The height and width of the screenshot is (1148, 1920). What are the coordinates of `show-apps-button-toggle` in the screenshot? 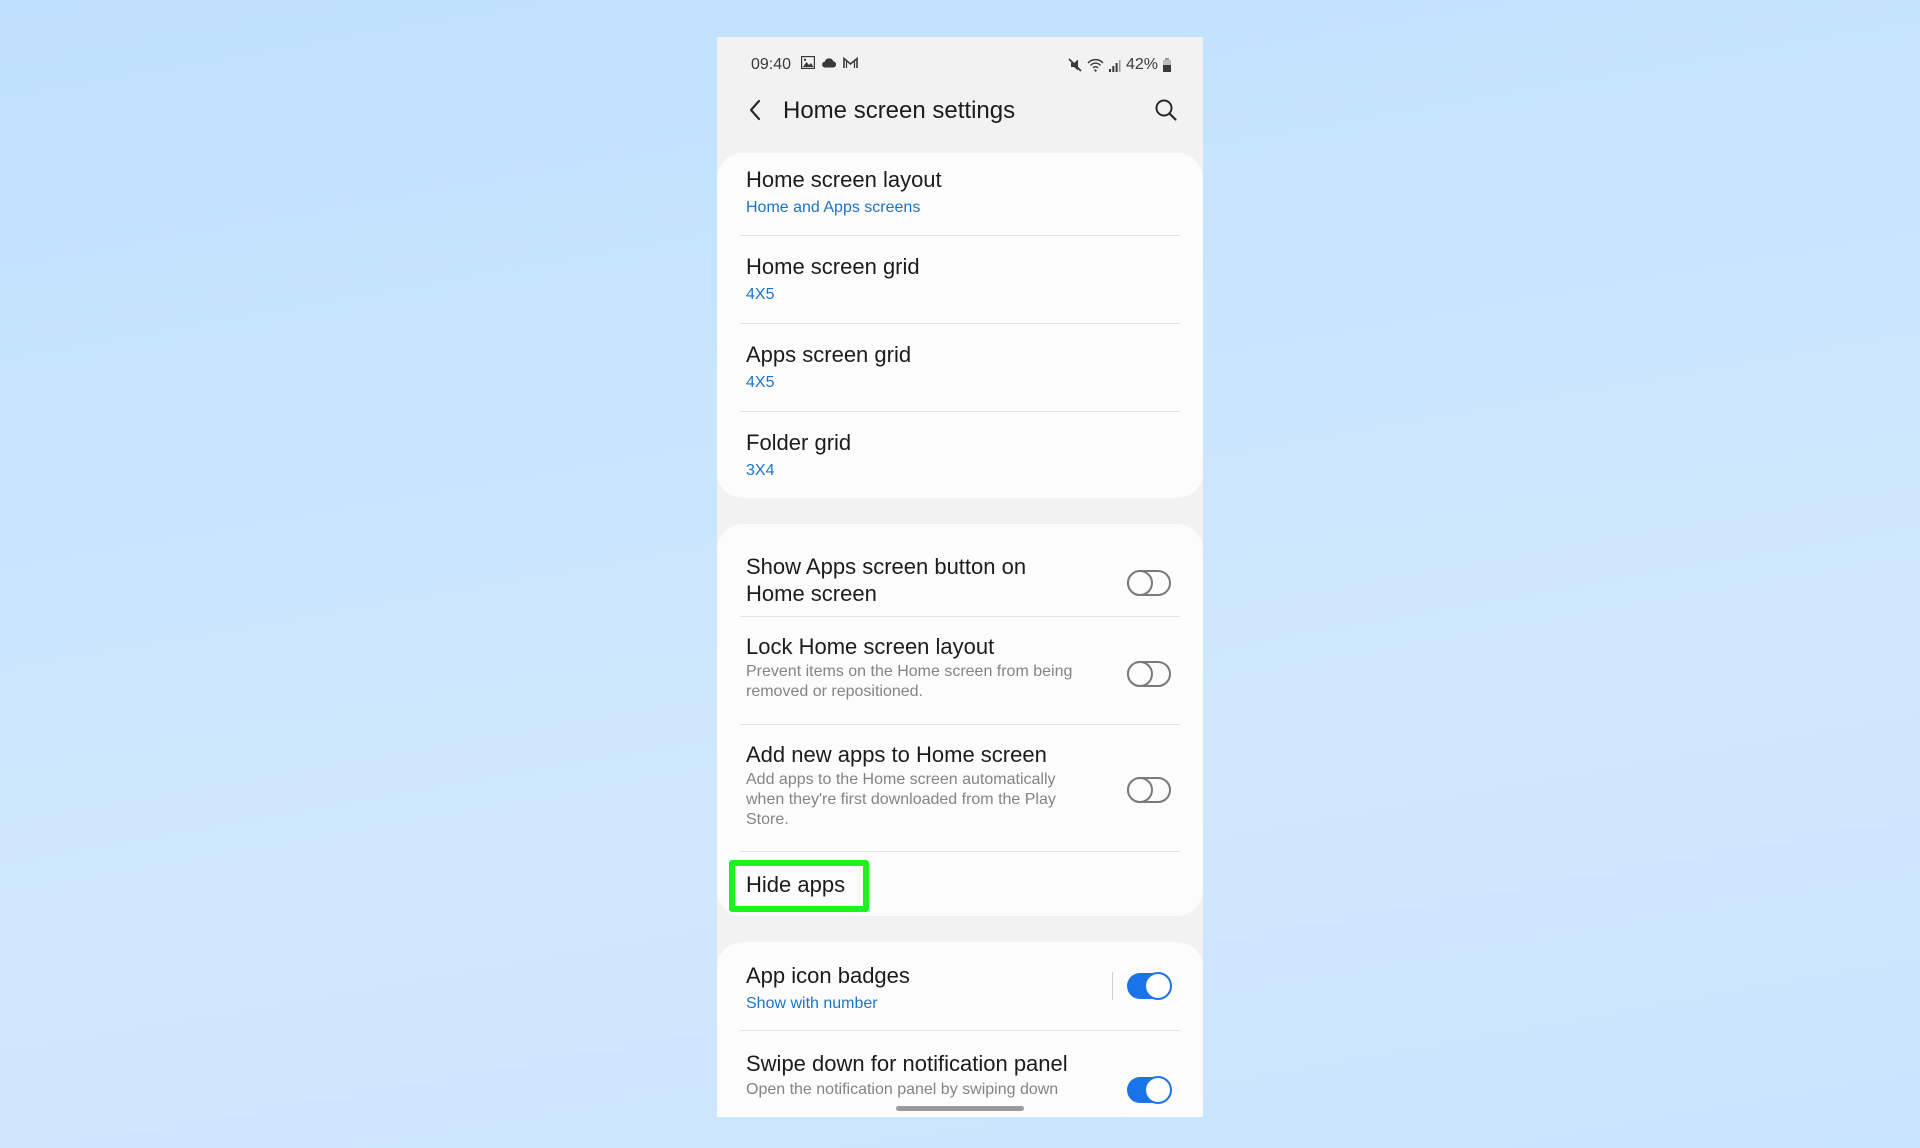 It's located at (1149, 583).